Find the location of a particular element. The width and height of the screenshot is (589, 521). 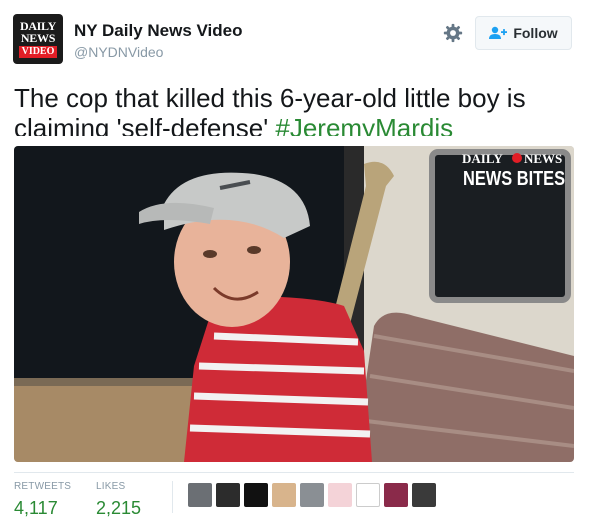

retweets-stat: RETWEETS 4,117 is located at coordinates (42, 500).